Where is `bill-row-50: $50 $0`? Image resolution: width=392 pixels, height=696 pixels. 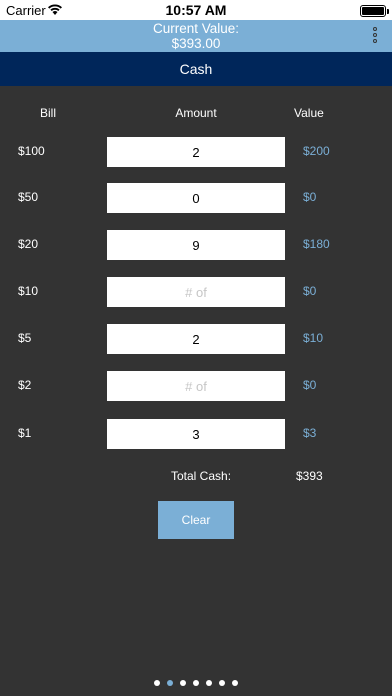
bill-row-50: $50 $0 is located at coordinates (196, 198).